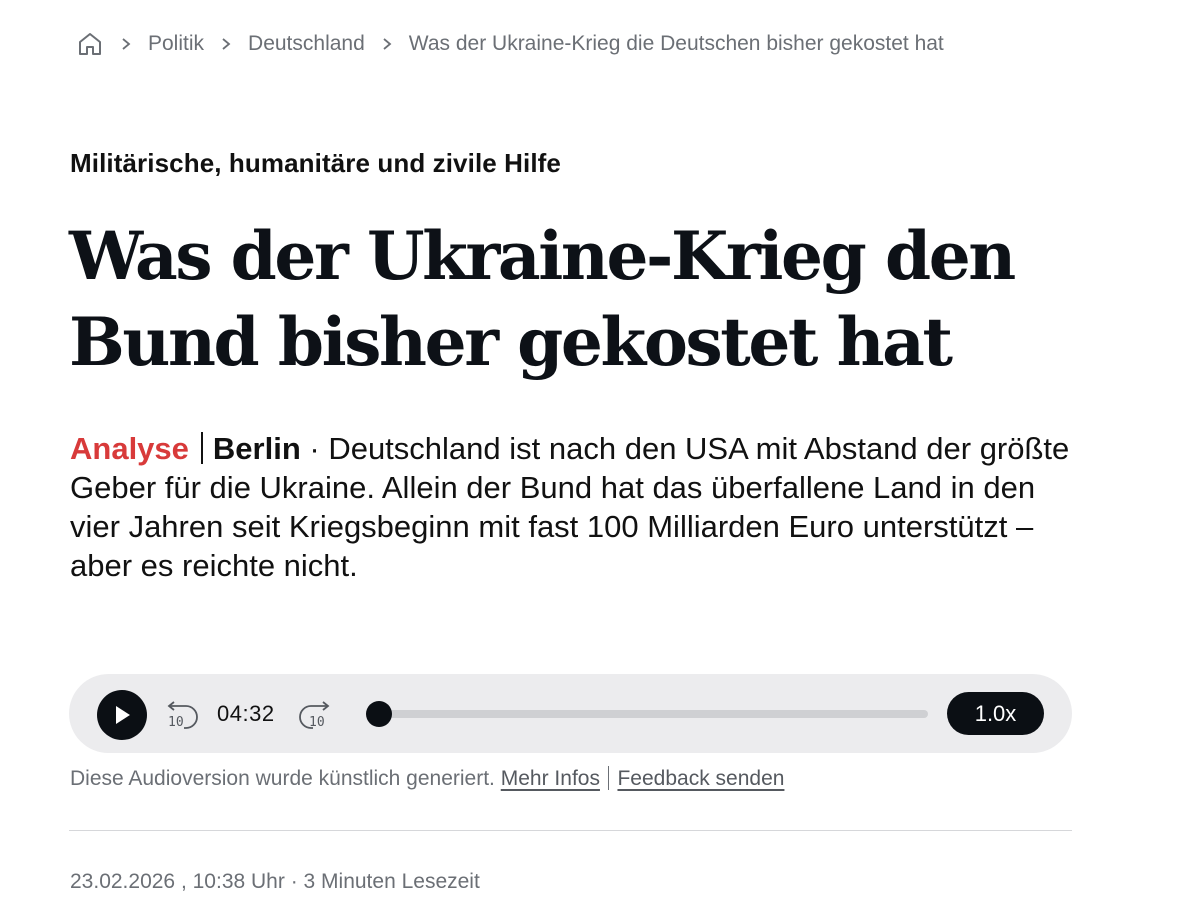 The width and height of the screenshot is (1200, 913). Describe the element at coordinates (995, 713) in the screenshot. I see `playback-speed-button: 1.0x` at that location.